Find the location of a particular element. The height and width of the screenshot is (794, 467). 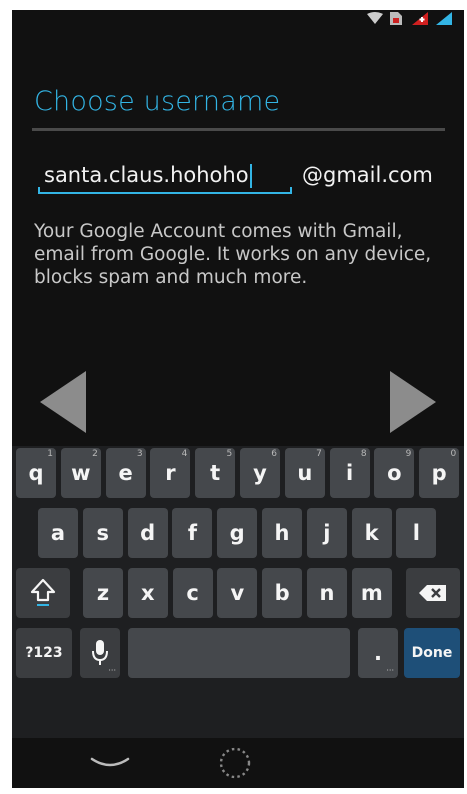

username-value: santa.claus.hohoho is located at coordinates (146, 175).